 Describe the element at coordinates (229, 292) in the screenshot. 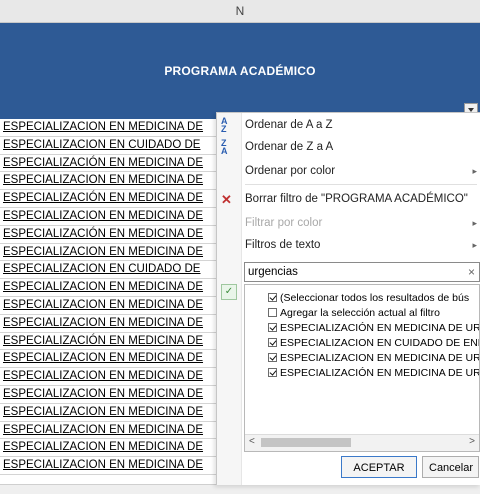

I see `filter-applied-check-icon: ✓` at that location.